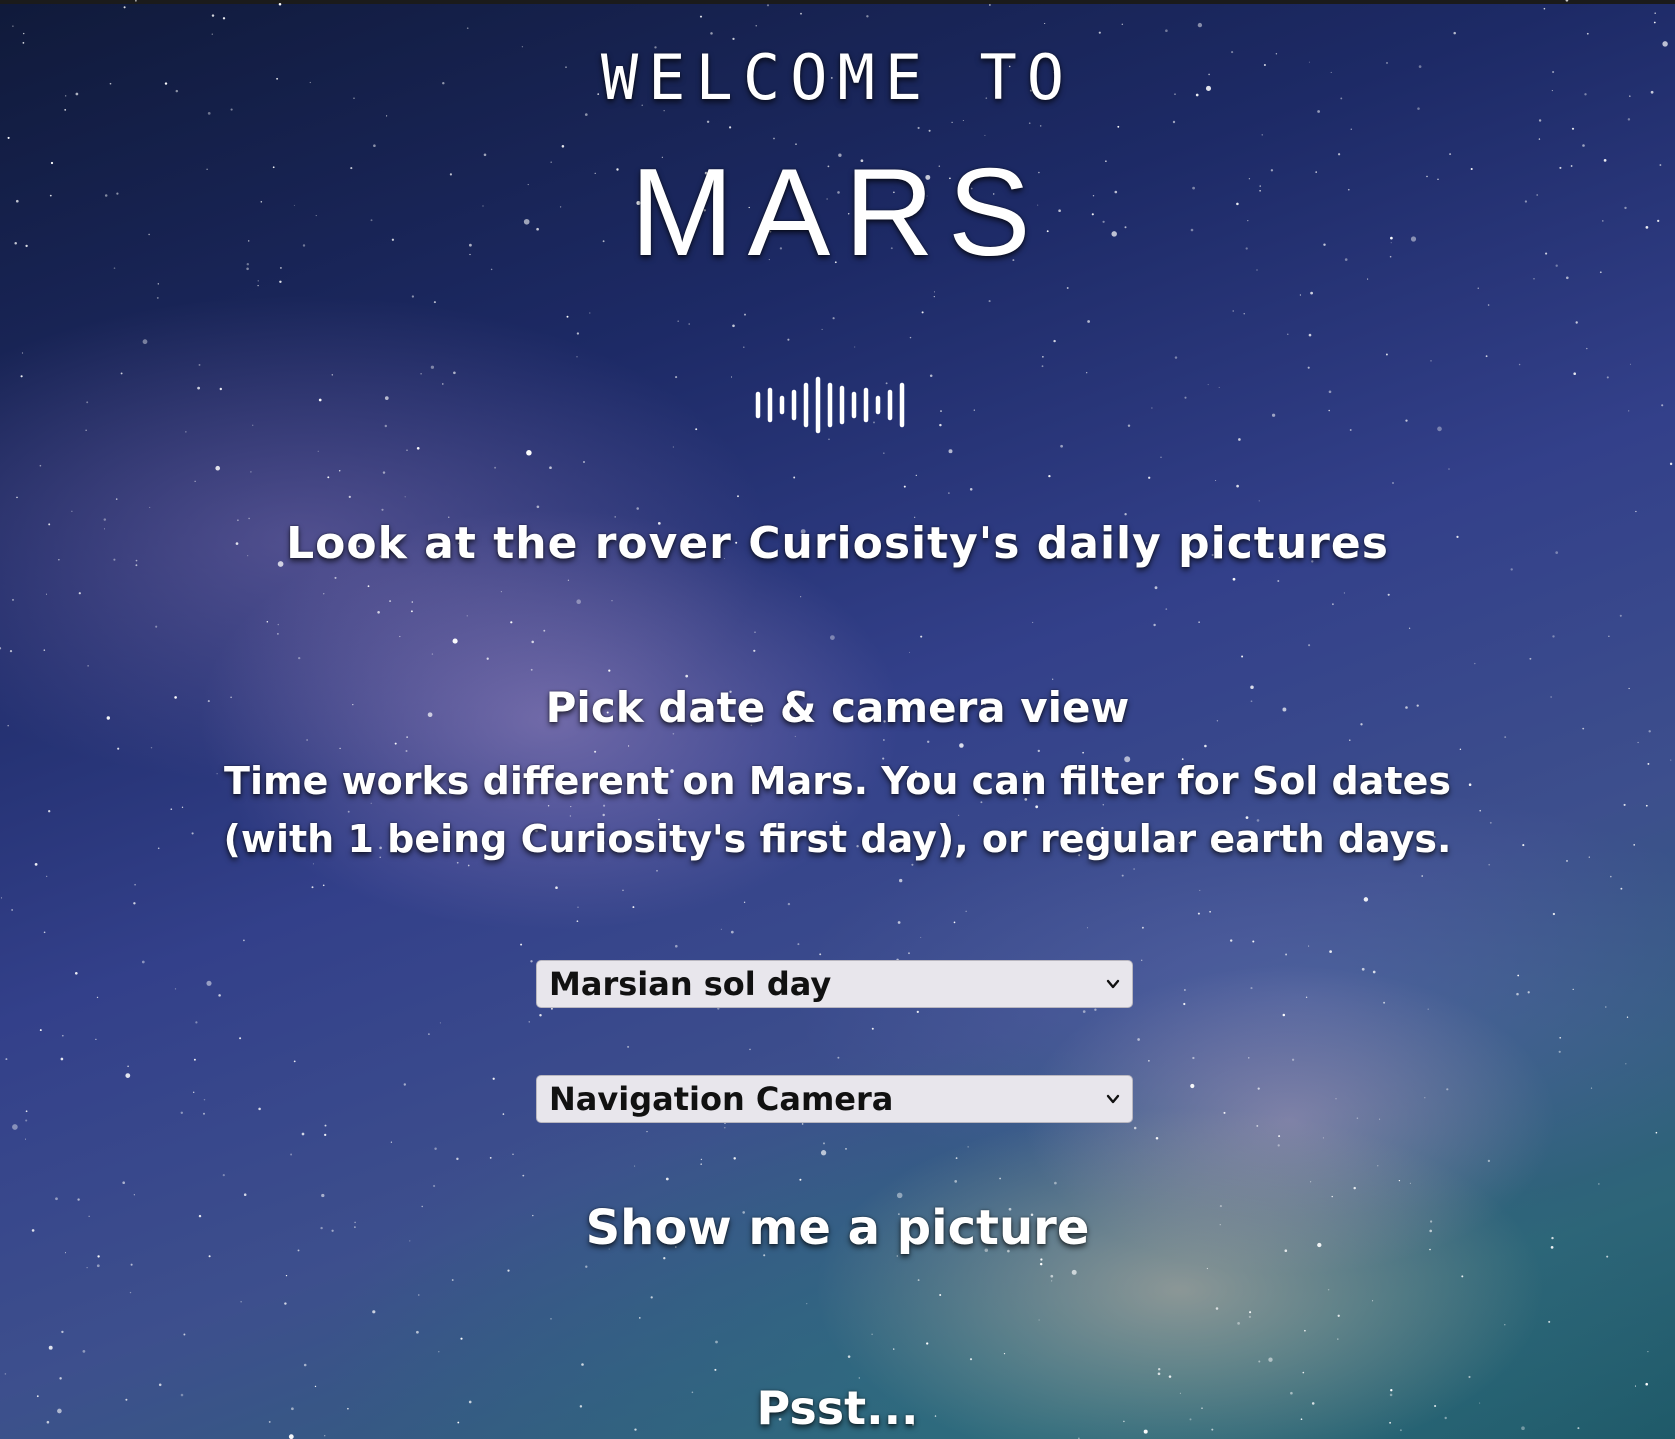  What do you see at coordinates (837, 77) in the screenshot?
I see `welcome-heading: WELCOME TO` at bounding box center [837, 77].